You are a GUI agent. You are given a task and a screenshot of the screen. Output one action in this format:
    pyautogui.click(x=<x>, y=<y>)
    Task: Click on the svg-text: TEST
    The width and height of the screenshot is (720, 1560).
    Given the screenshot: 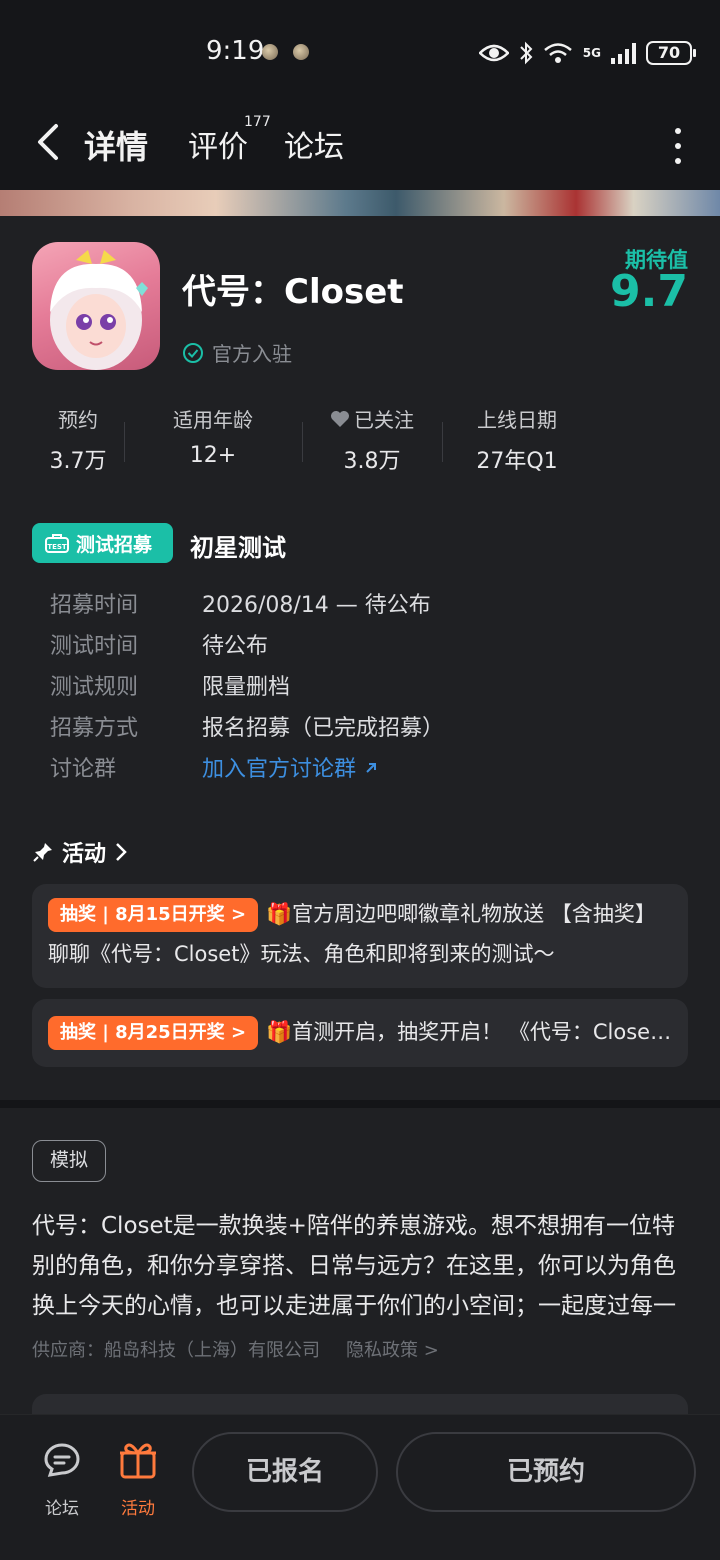 What is the action you would take?
    pyautogui.click(x=57, y=547)
    